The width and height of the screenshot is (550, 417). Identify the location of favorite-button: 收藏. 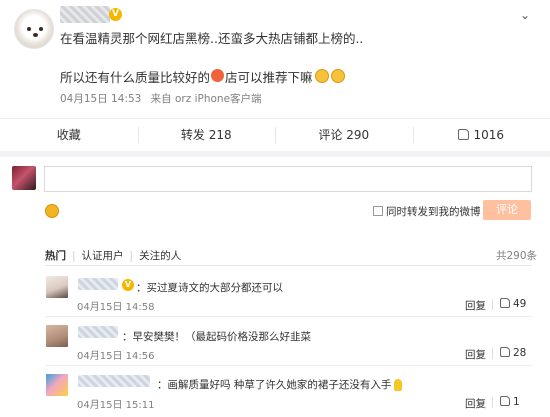
(69, 134).